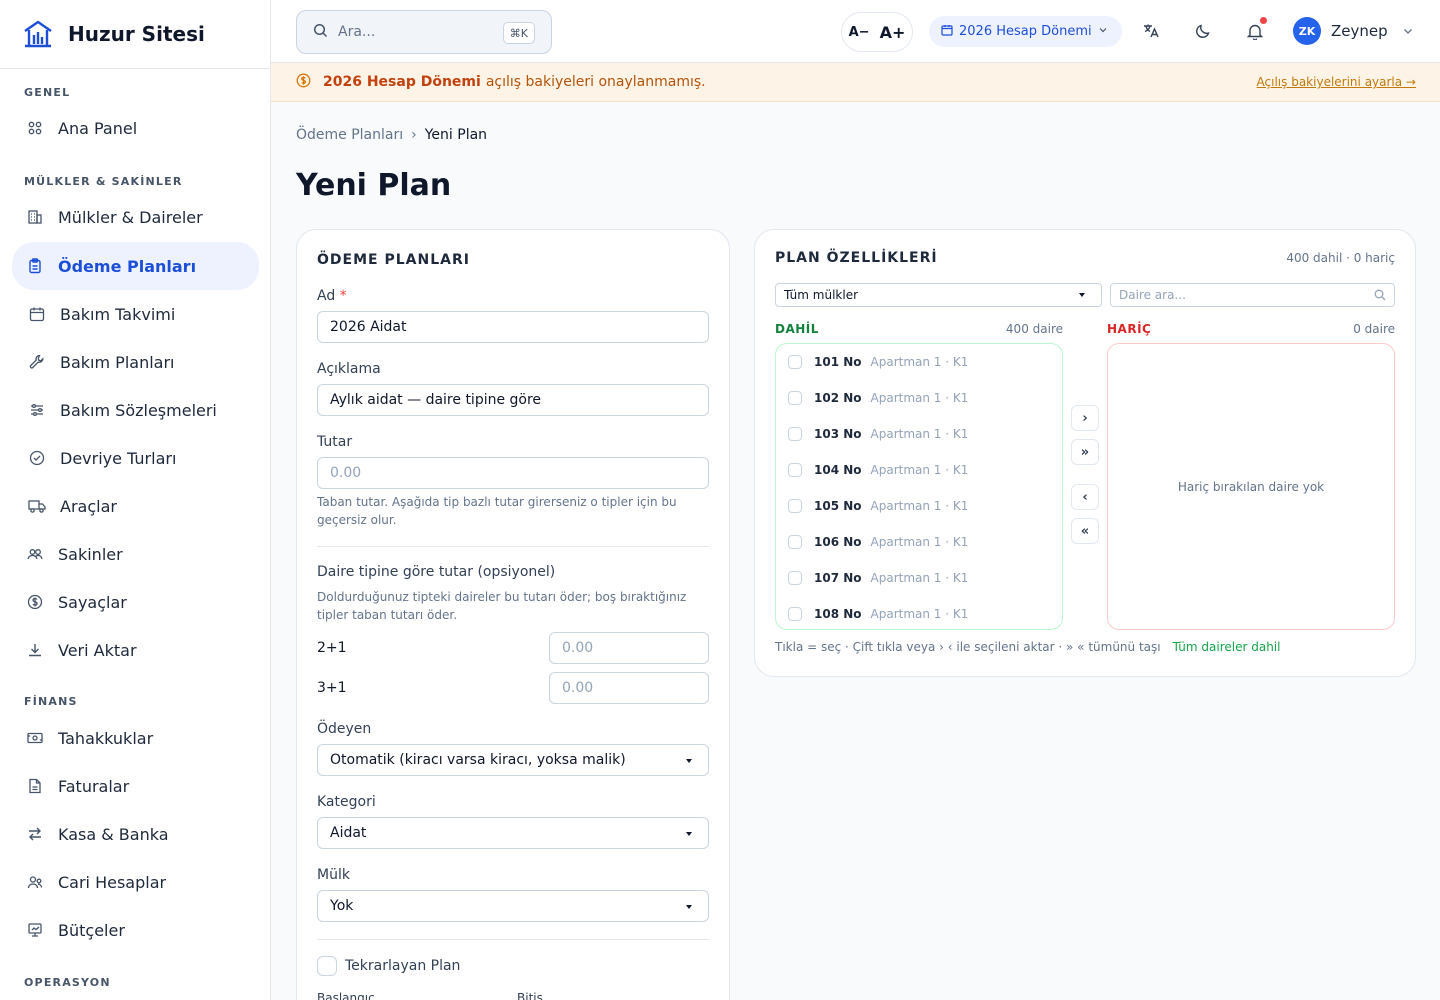 This screenshot has width=1440, height=1000. What do you see at coordinates (37, 506) in the screenshot?
I see `truck-icon` at bounding box center [37, 506].